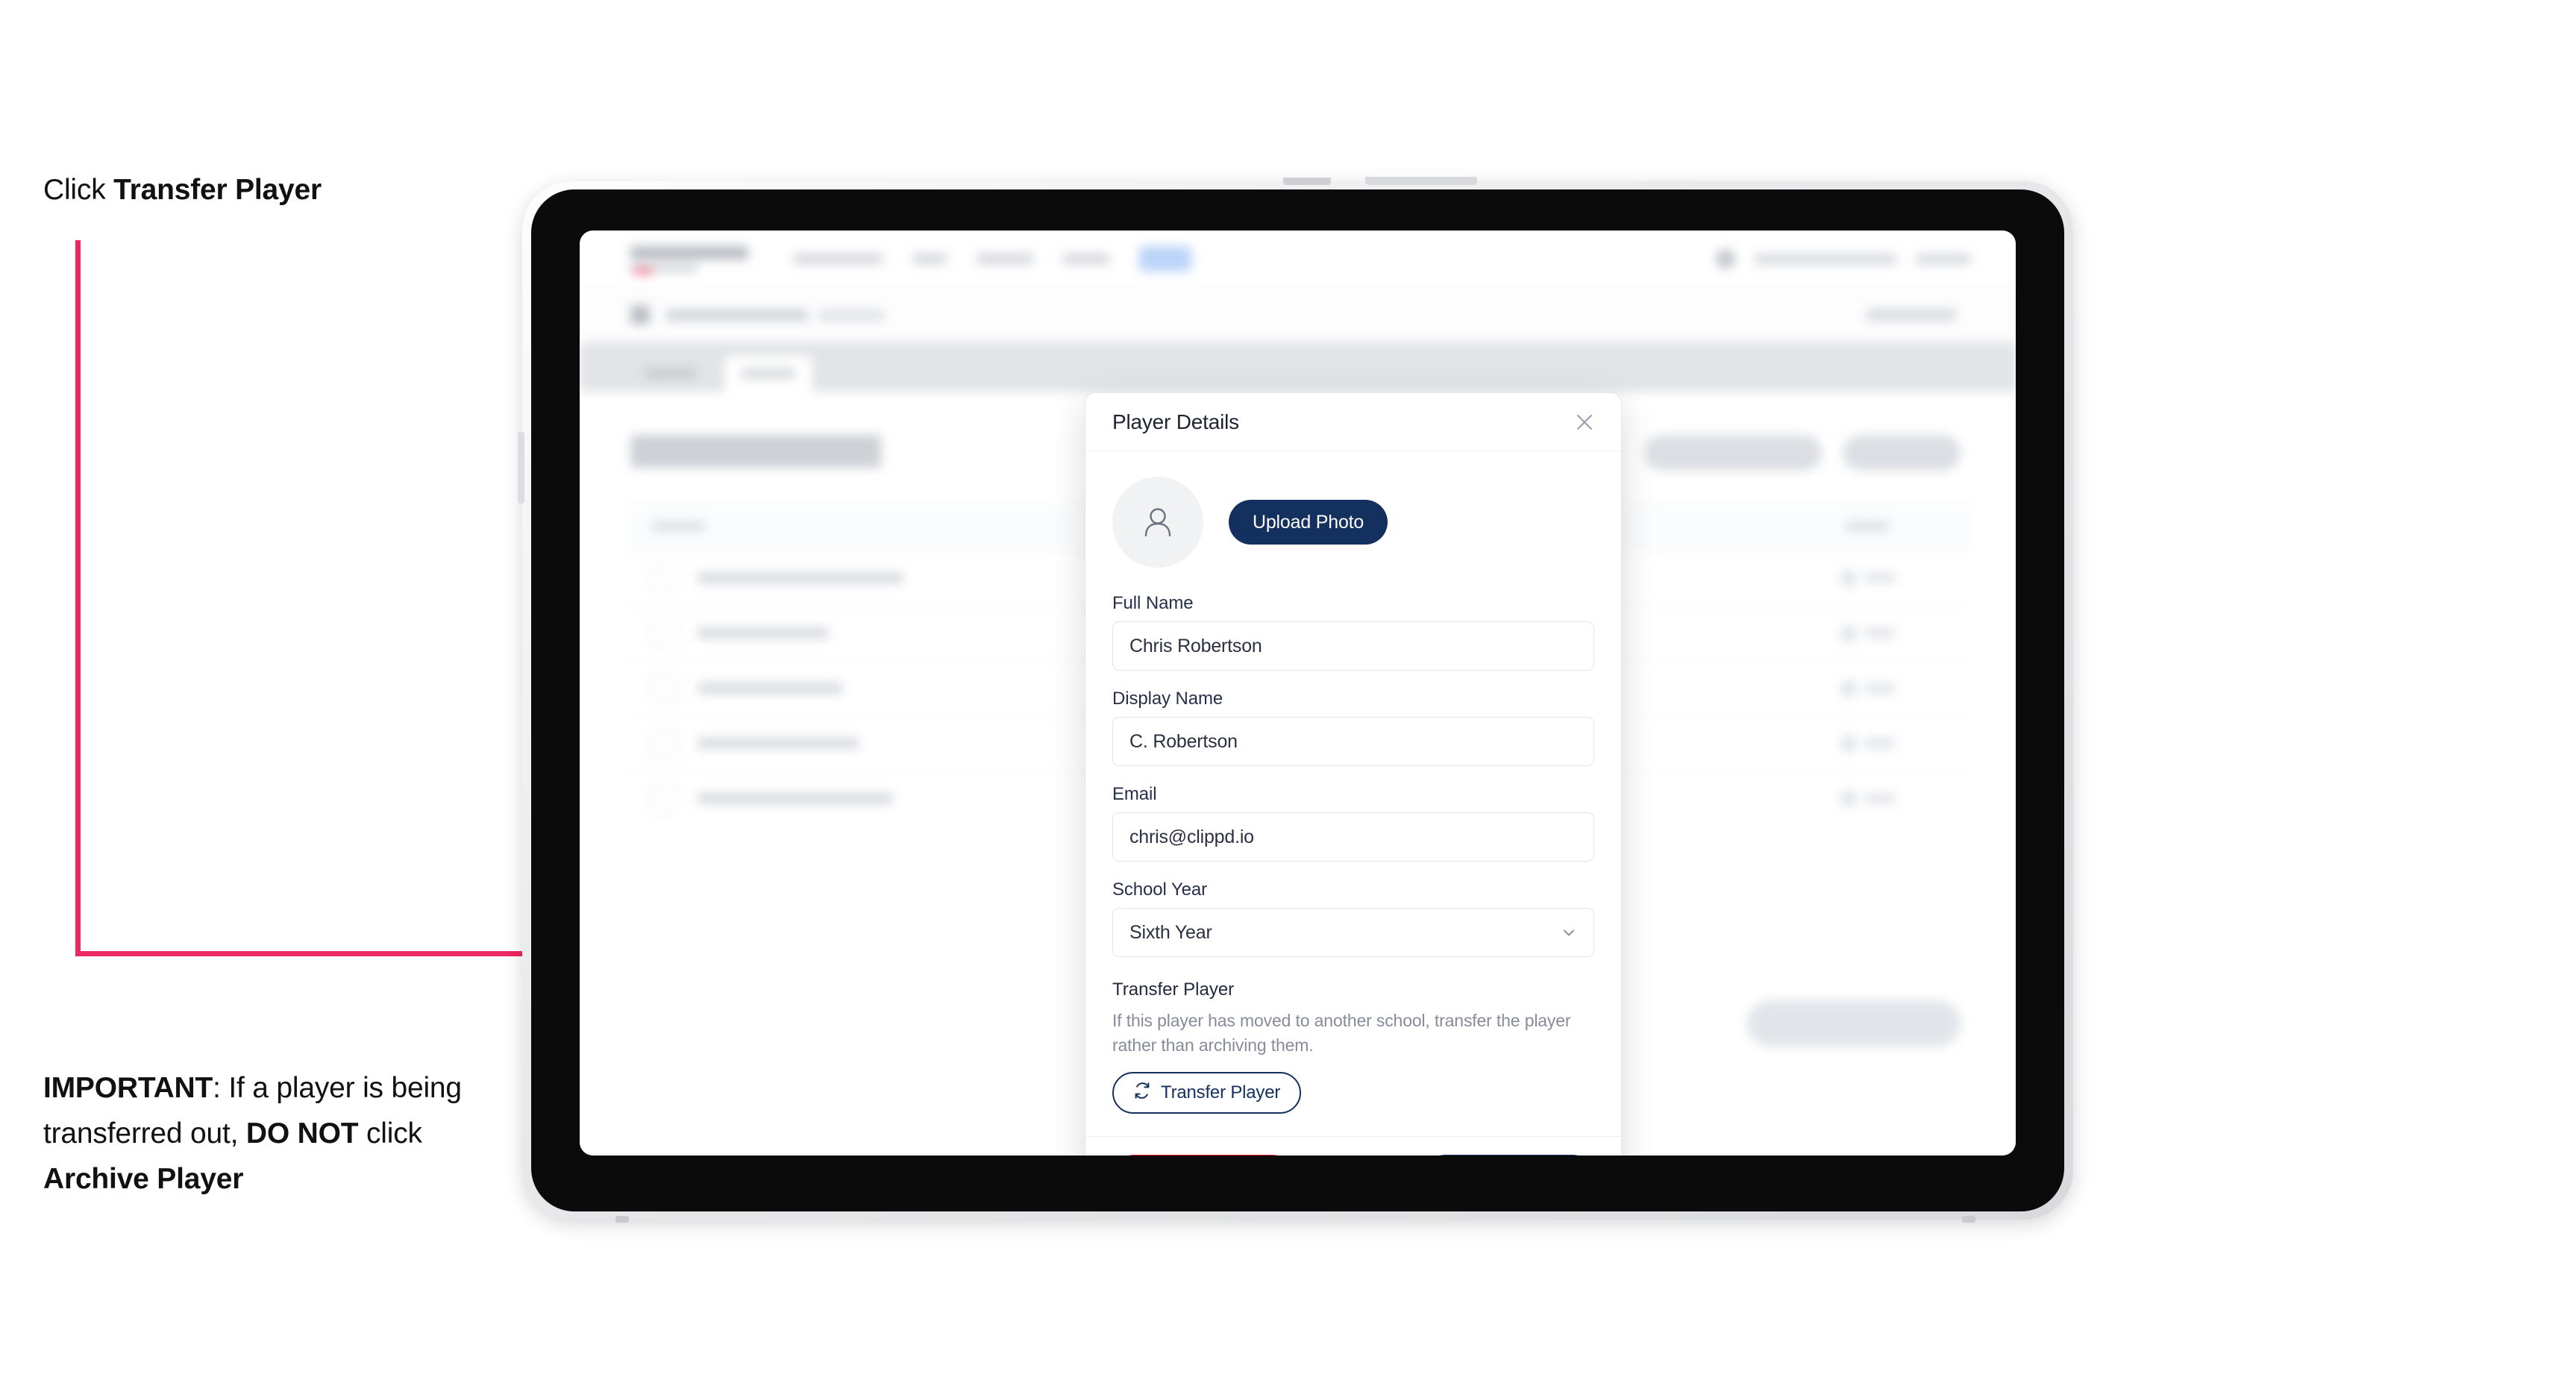 This screenshot has height=1386, width=2576. What do you see at coordinates (128, 1088) in the screenshot?
I see `annotation-important-label: IMPORTANT` at bounding box center [128, 1088].